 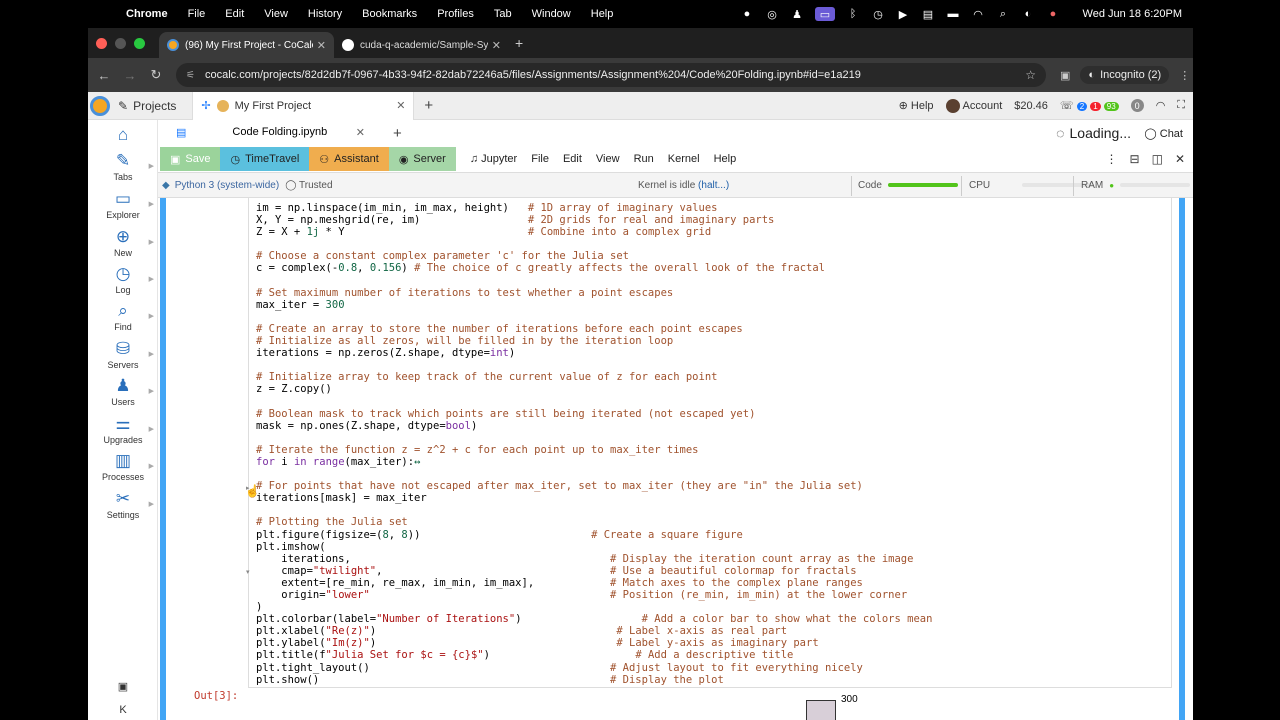 I want to click on sidebar-item-servers: ⛁ Servers ▶, so click(x=123, y=355).